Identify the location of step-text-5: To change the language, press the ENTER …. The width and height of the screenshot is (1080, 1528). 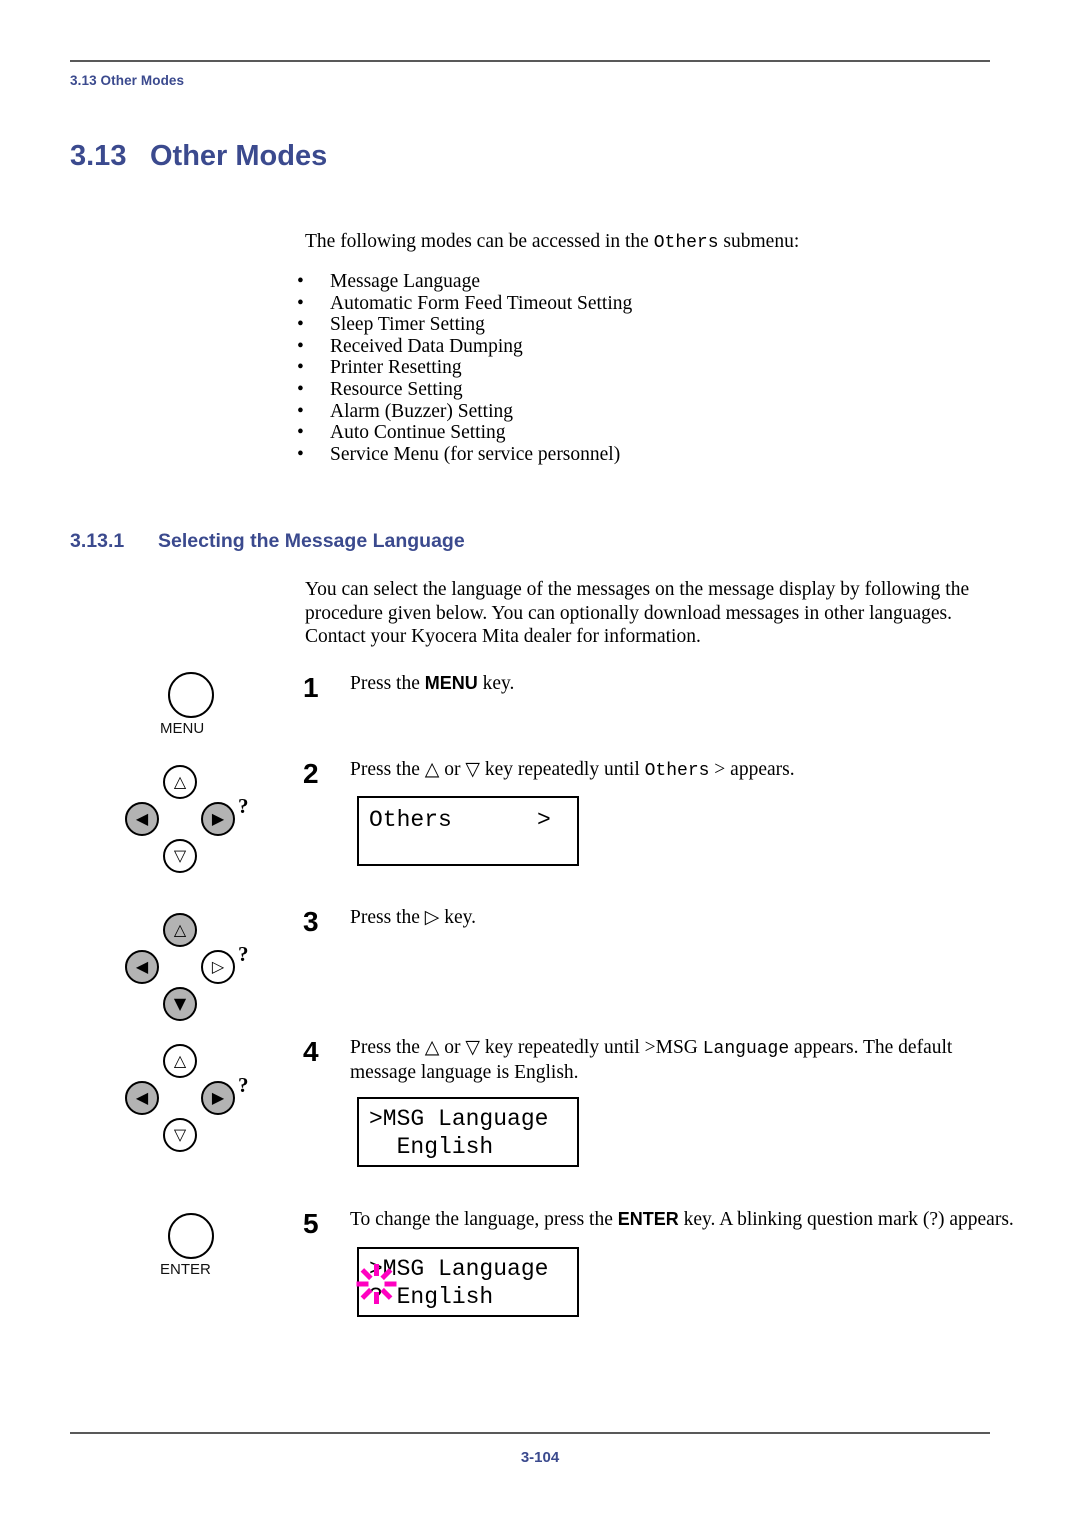
(690, 1219).